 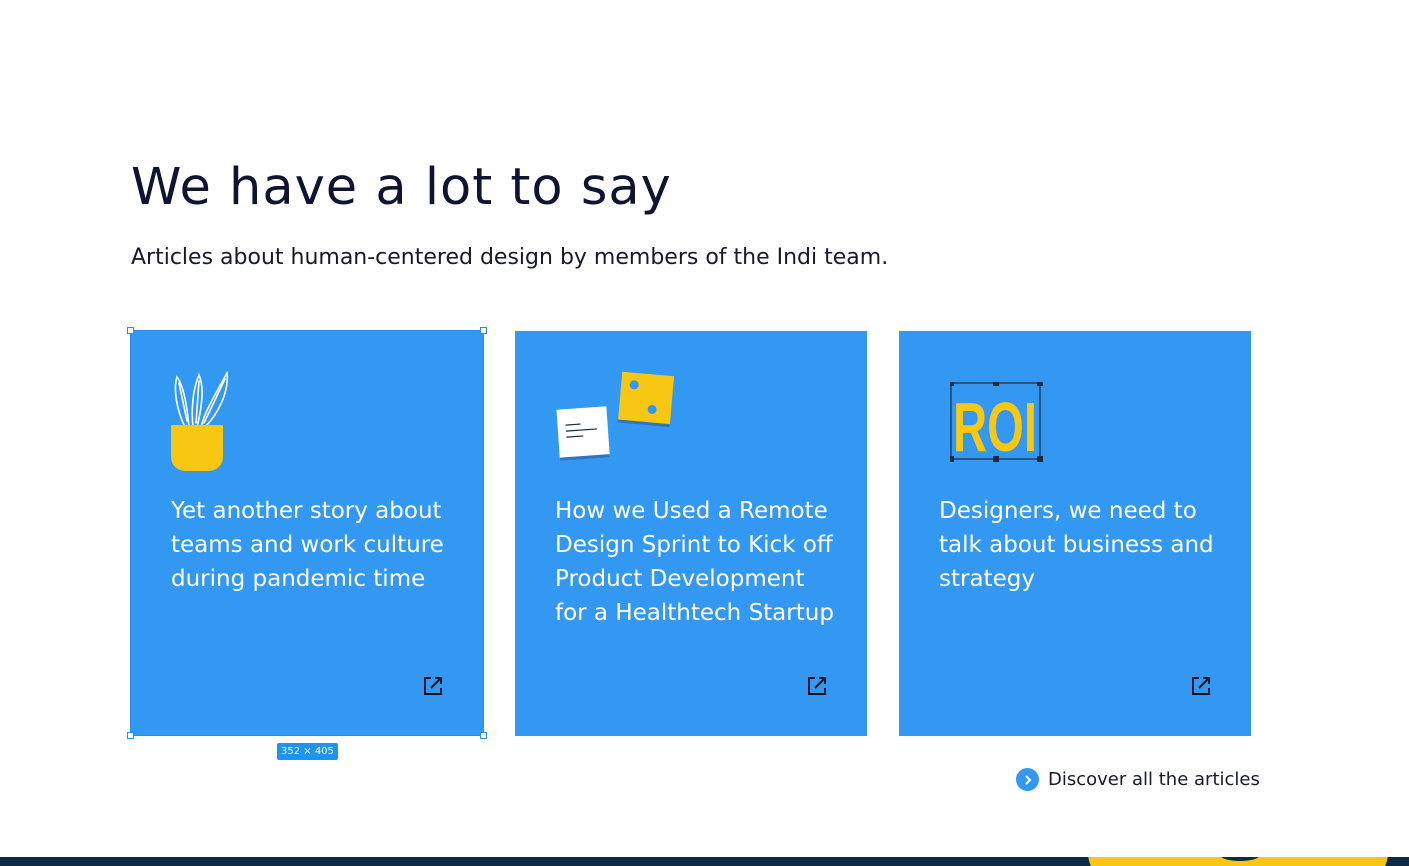 I want to click on roi-text-icon: ROI, so click(x=996, y=423).